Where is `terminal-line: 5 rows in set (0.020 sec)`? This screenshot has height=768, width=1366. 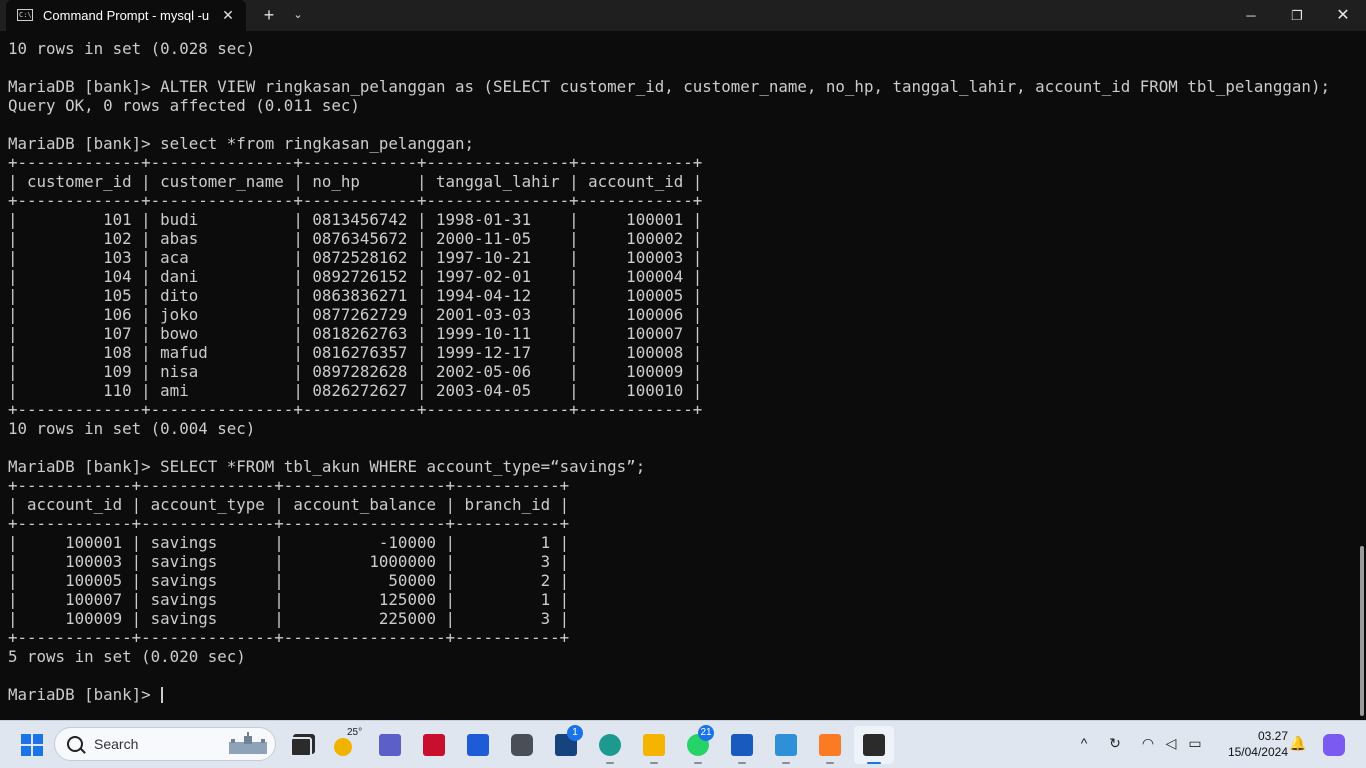
terminal-line: 5 rows in set (0.020 sec) is located at coordinates (127, 656).